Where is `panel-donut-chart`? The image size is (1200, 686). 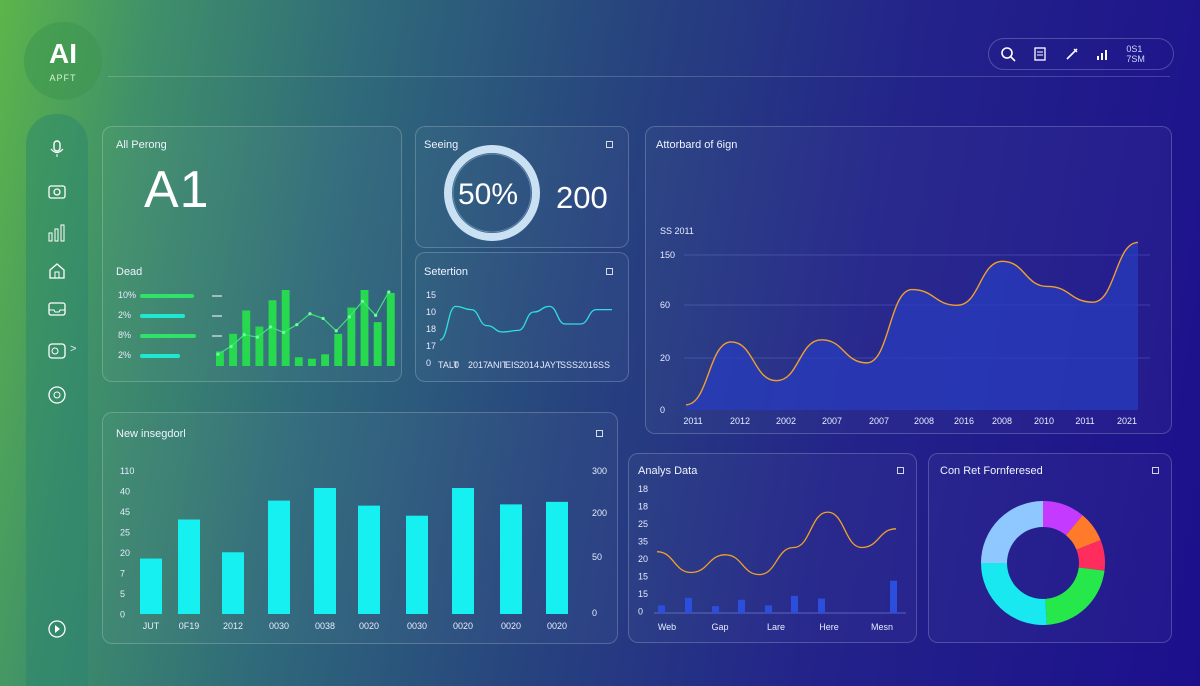 panel-donut-chart is located at coordinates (1043, 563).